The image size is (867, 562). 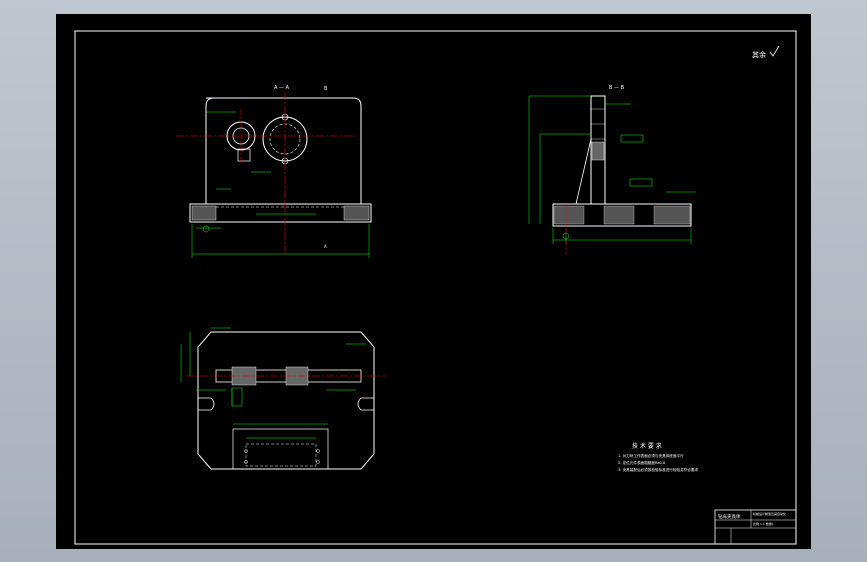 What do you see at coordinates (769, 513) in the screenshot?
I see `svg-text: 机械设计制造及其自动化` at bounding box center [769, 513].